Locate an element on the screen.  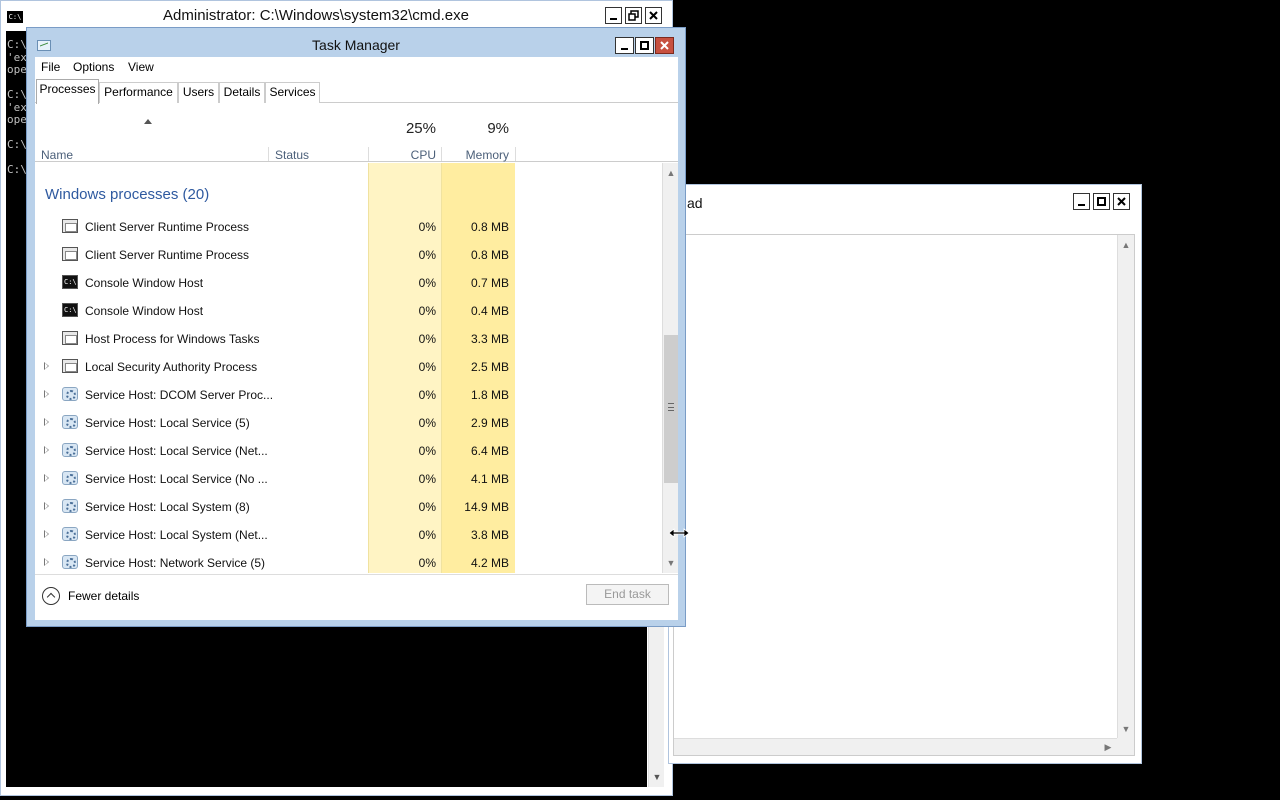
cmd-close-button is located at coordinates (653, 15).